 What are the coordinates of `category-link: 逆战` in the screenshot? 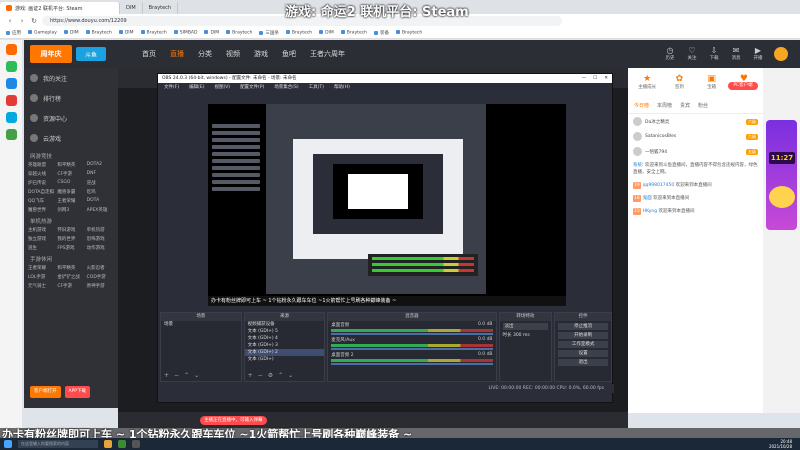 It's located at (100, 183).